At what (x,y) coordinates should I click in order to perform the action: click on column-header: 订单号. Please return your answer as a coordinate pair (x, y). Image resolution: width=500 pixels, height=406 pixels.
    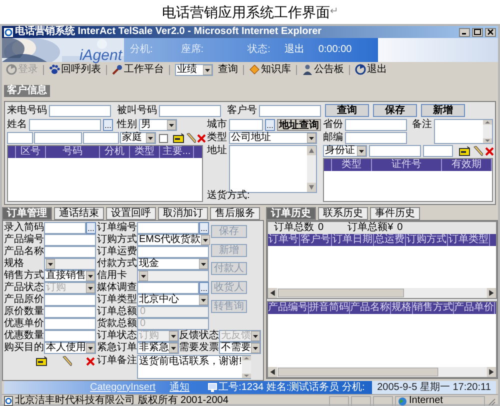
    Looking at the image, I should click on (284, 240).